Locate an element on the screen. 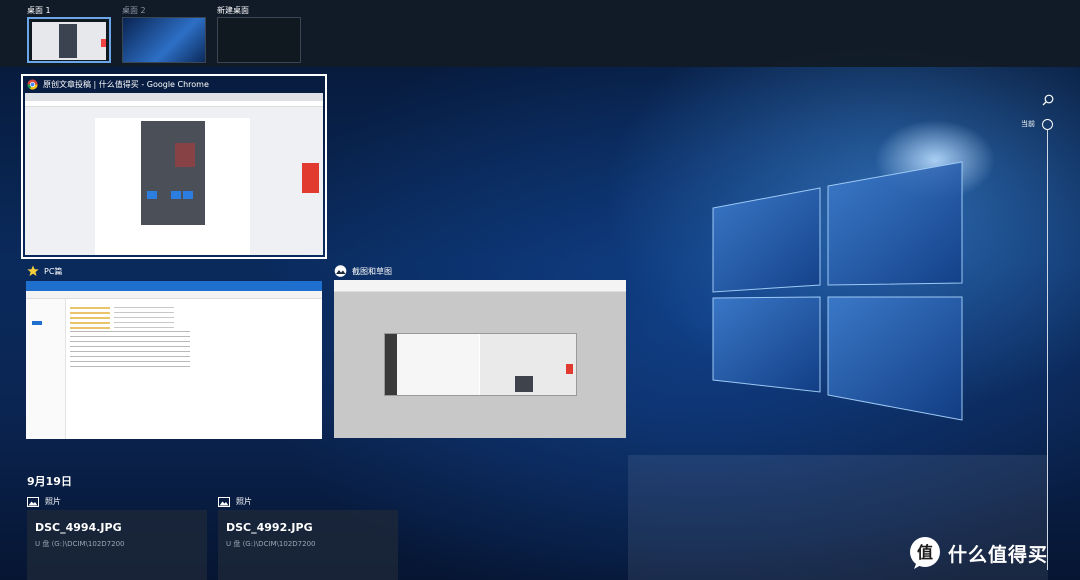  explorer-title-text: PC篇 is located at coordinates (53, 271).